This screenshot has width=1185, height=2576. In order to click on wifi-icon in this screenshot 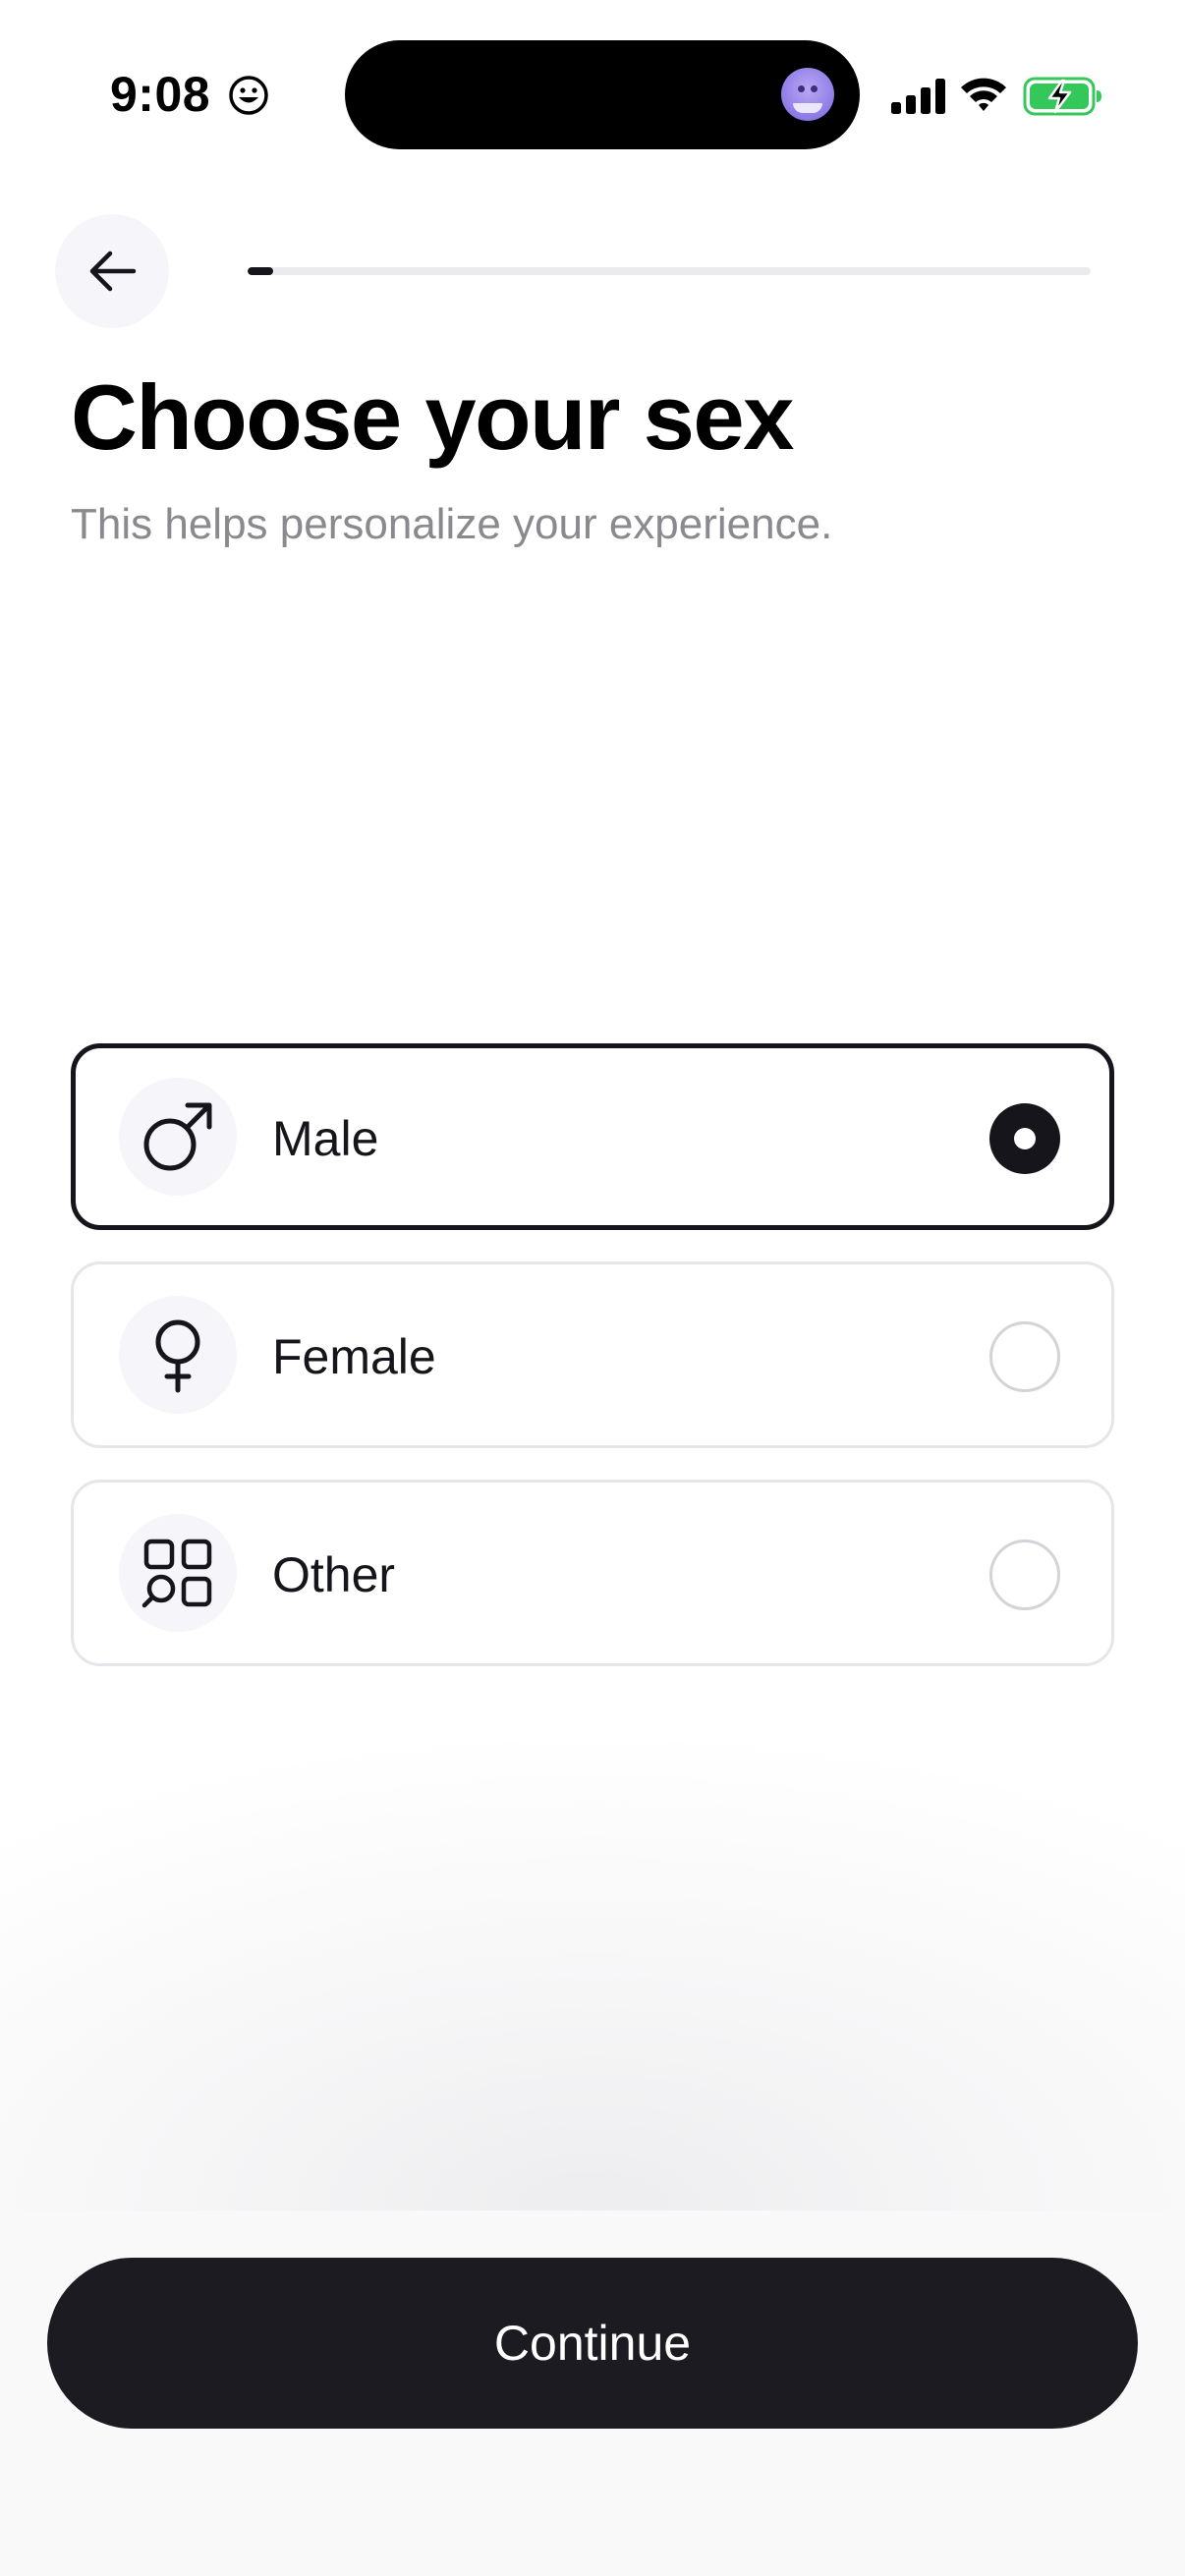, I will do `click(984, 94)`.